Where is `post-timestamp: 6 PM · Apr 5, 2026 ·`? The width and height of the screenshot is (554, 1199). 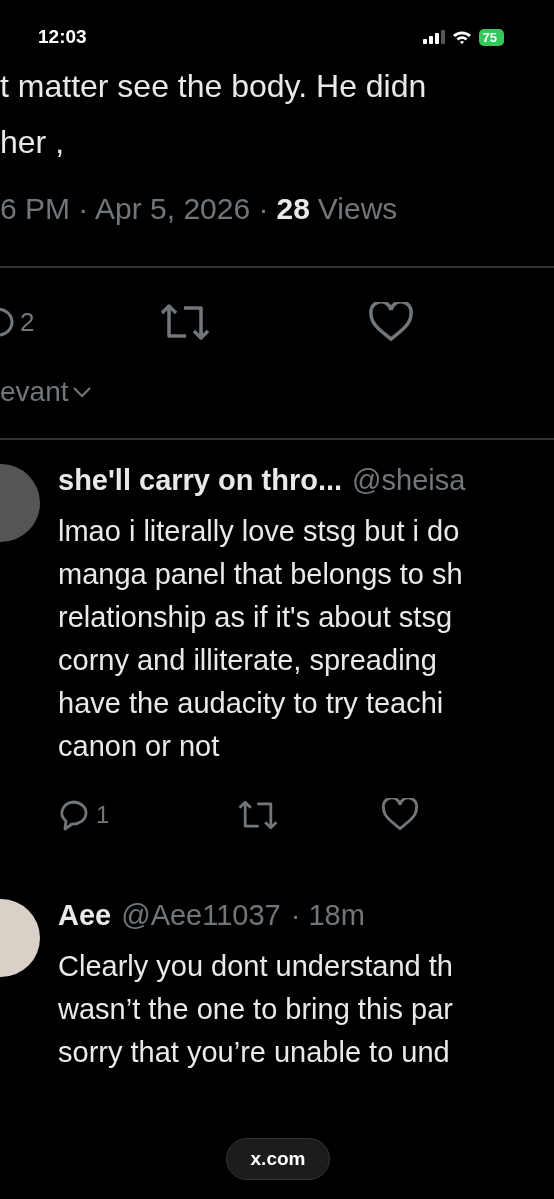
post-timestamp: 6 PM · Apr 5, 2026 · is located at coordinates (134, 209).